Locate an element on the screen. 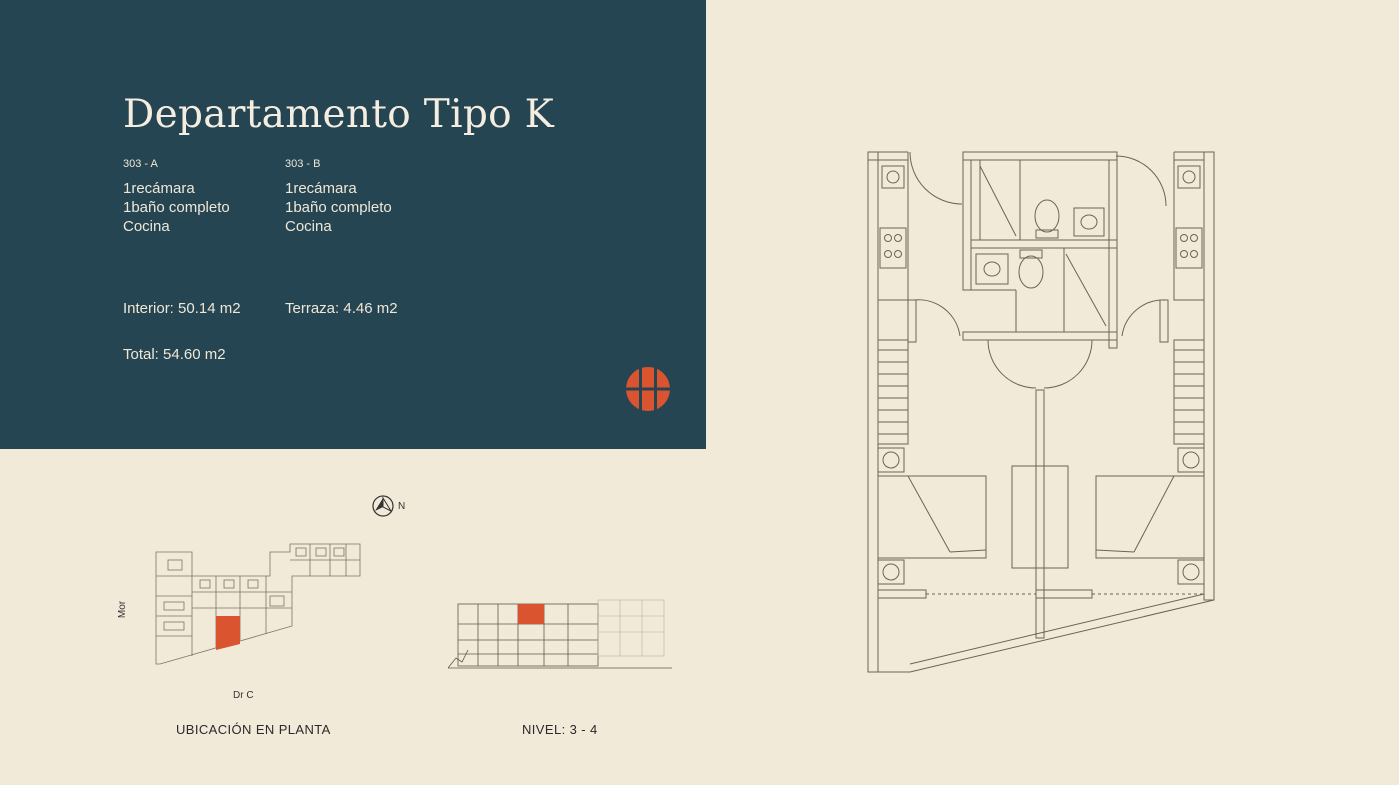  unit-b-info: 303 - B 1recámara 1baño completo Cocina is located at coordinates (338, 197).